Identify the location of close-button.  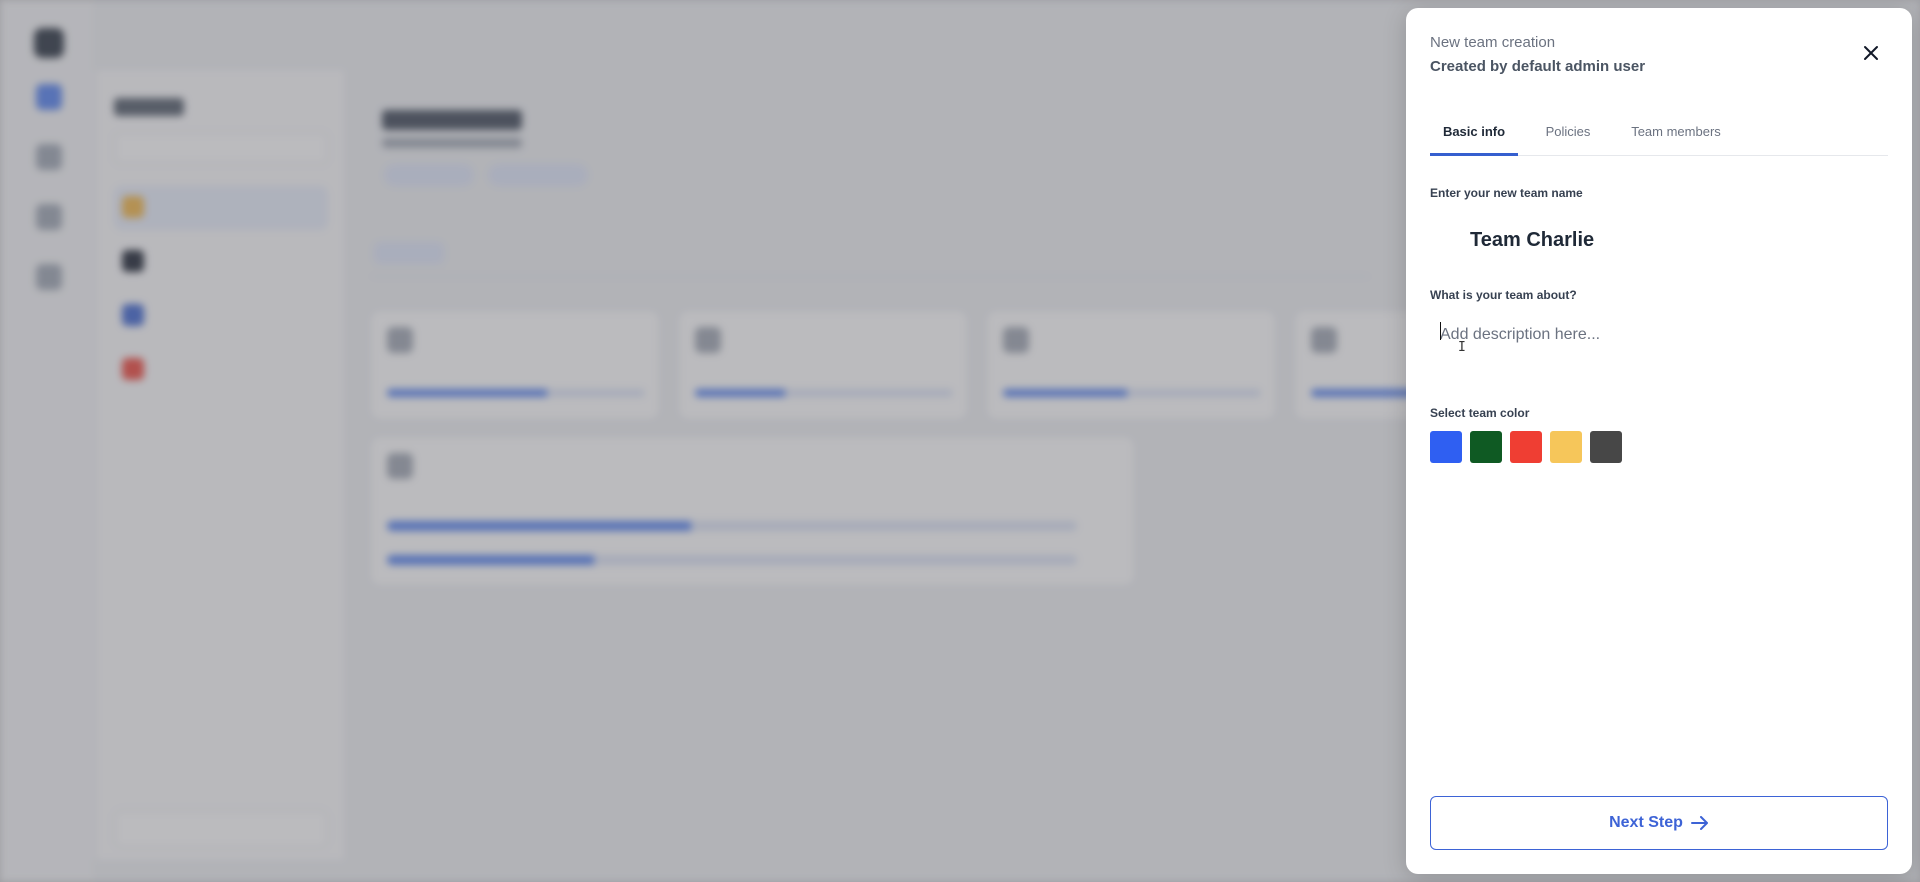
(1871, 53).